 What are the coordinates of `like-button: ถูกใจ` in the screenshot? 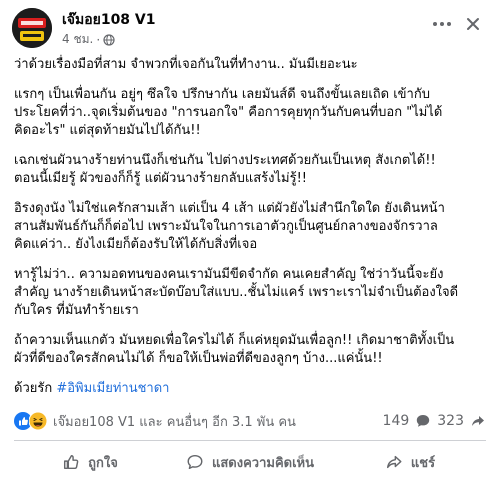 It's located at (90, 462).